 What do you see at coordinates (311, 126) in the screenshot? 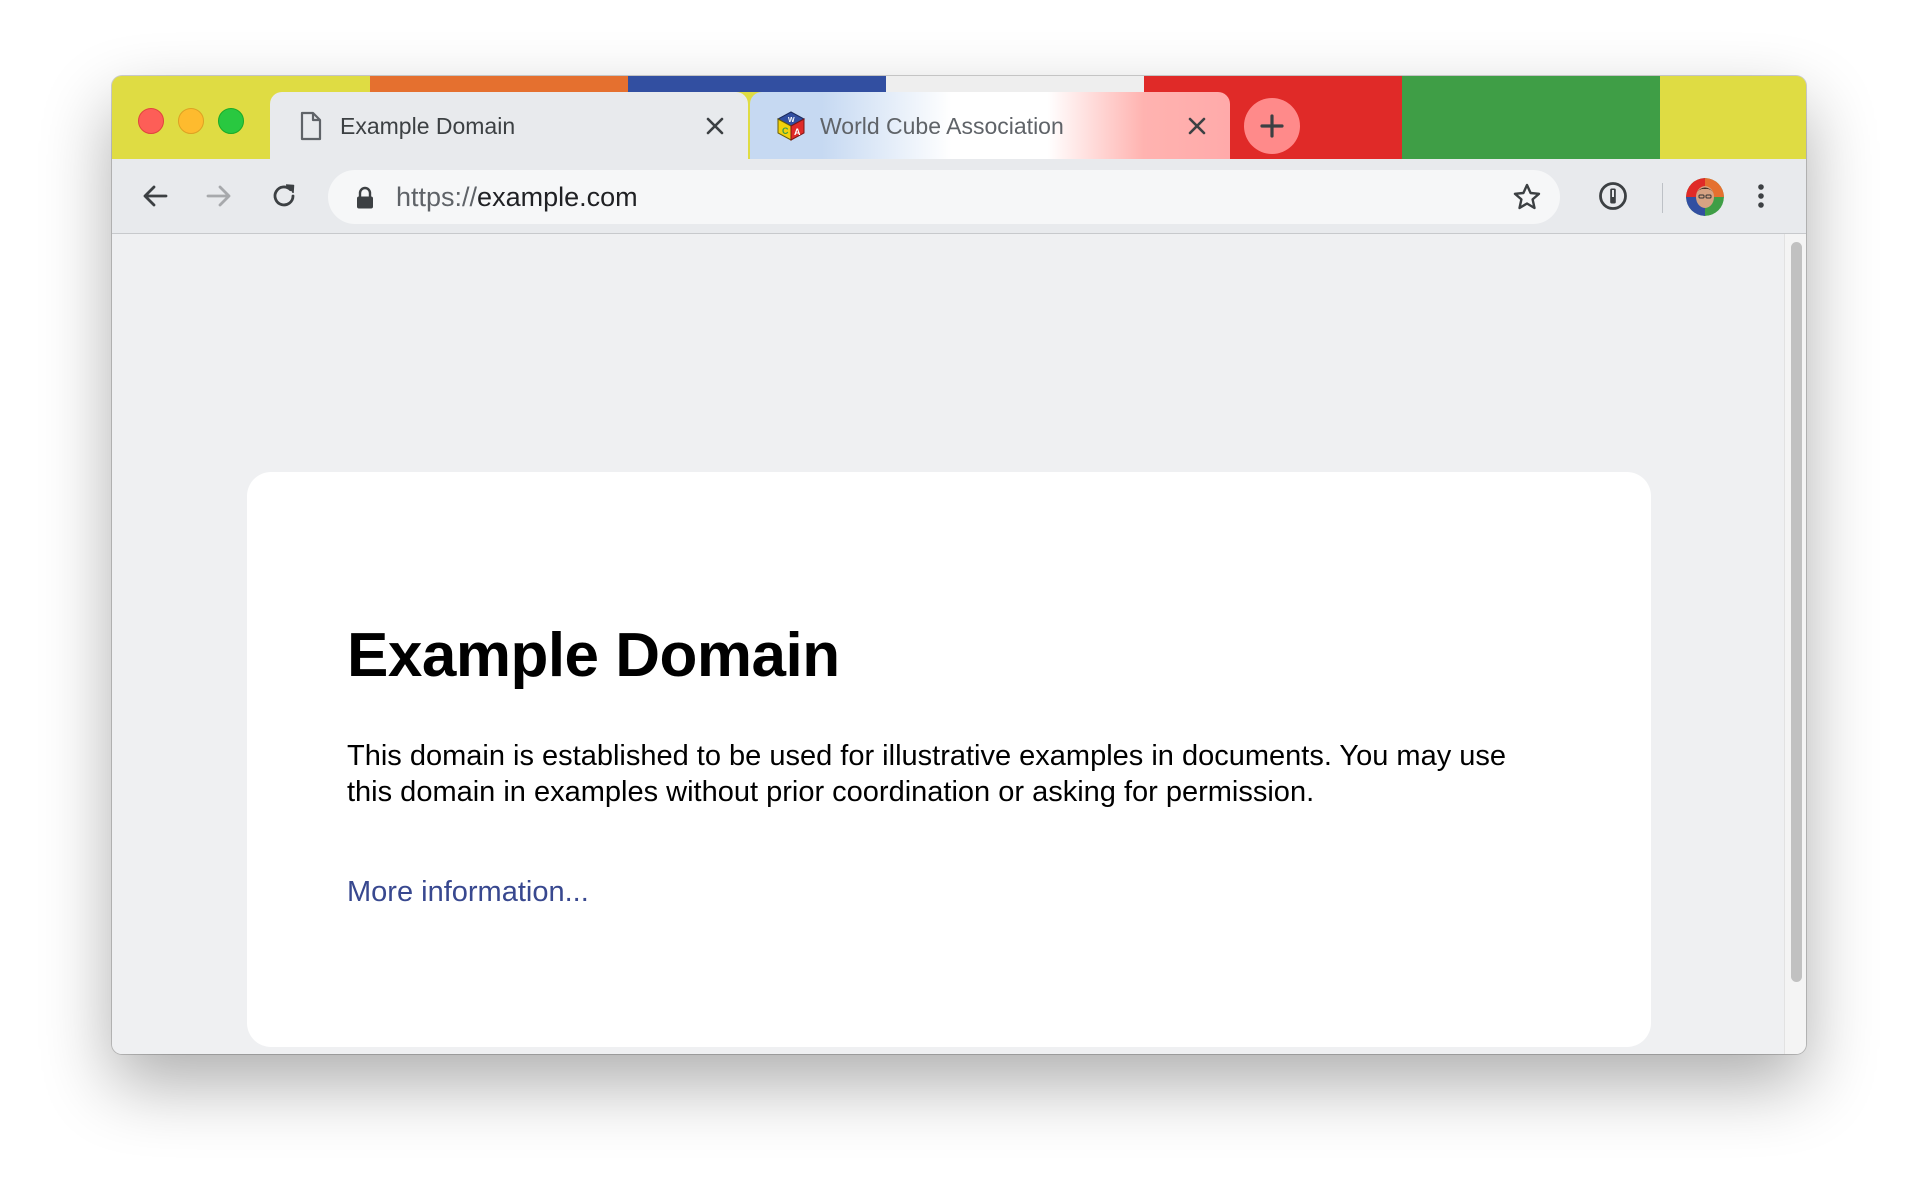
I see `page-icon` at bounding box center [311, 126].